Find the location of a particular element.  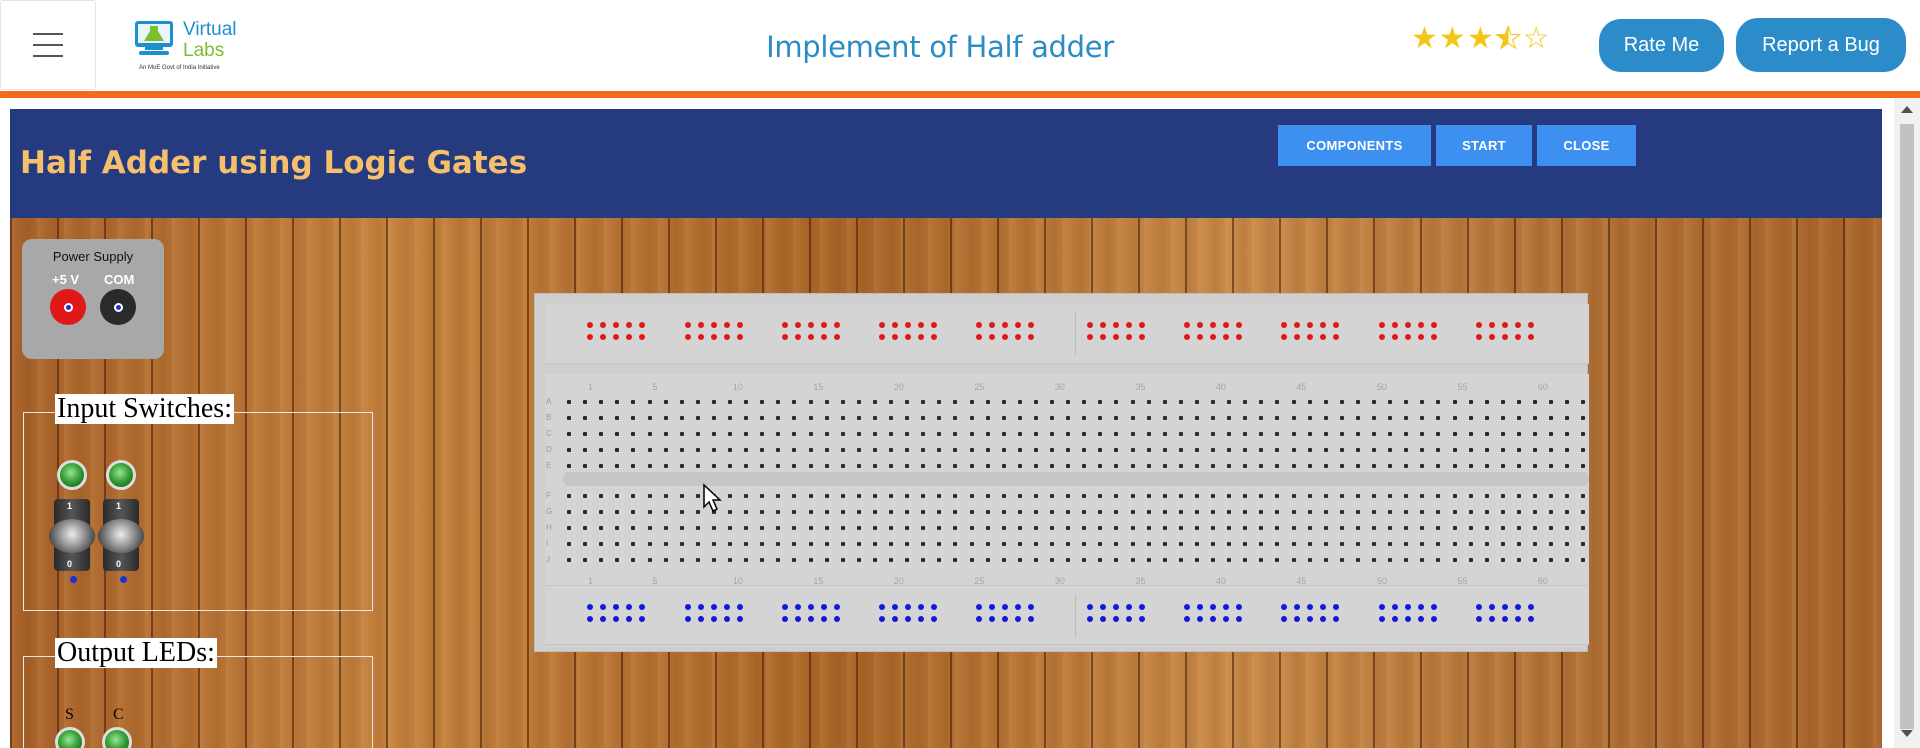

star-full-icon: ★ is located at coordinates (1452, 39).